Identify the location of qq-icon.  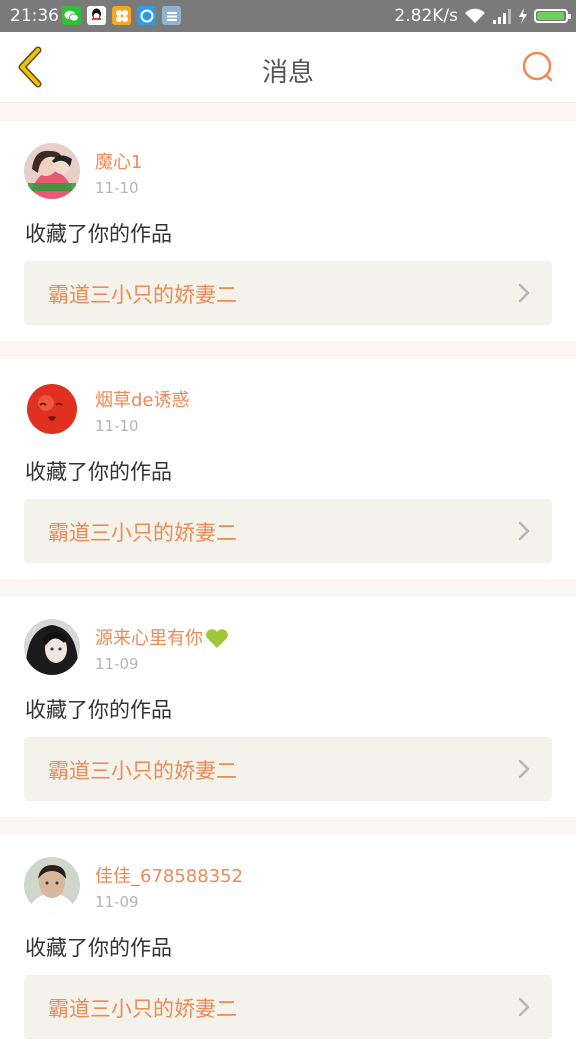
(96, 15).